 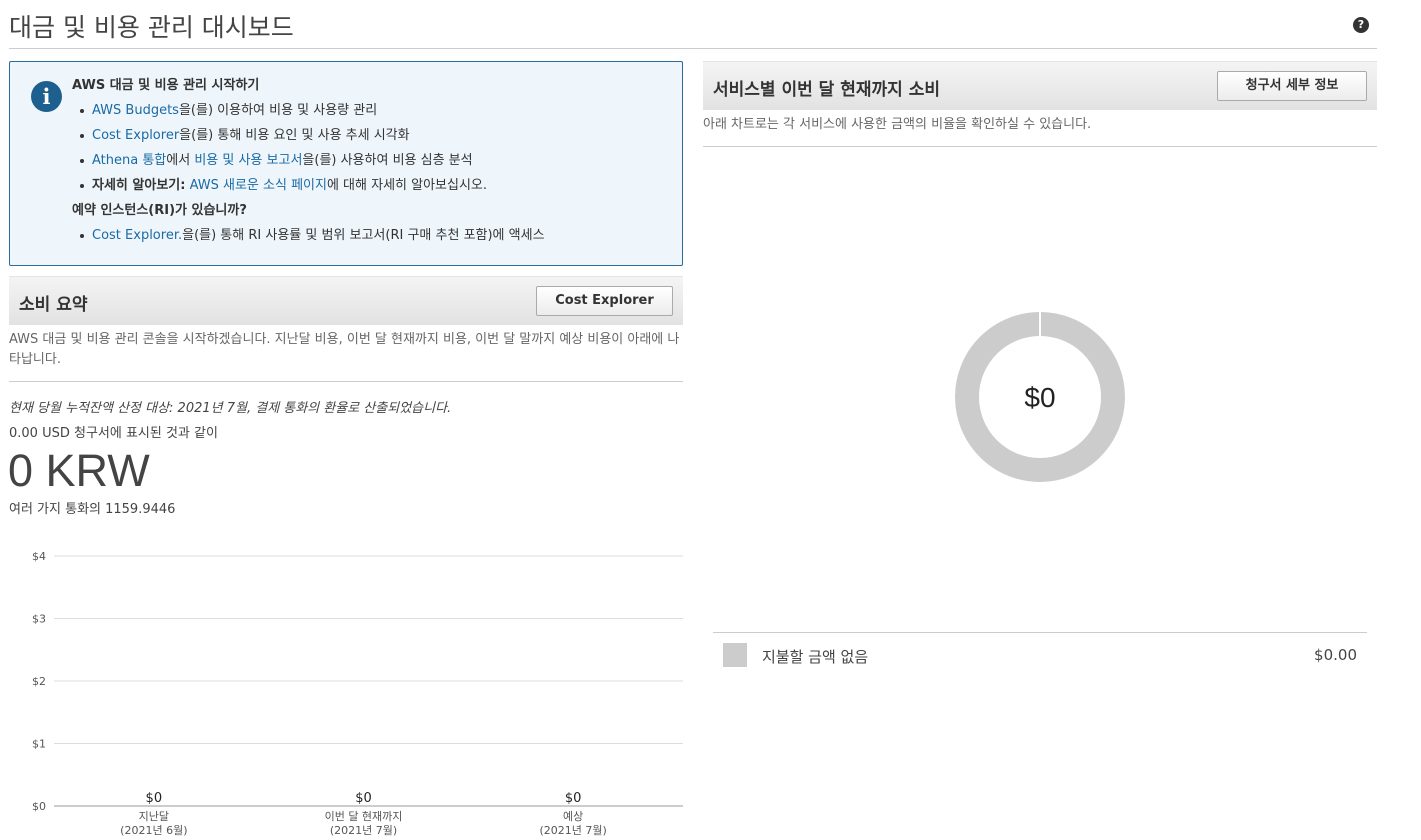 What do you see at coordinates (407, 185) in the screenshot?
I see `list-item-text: 에 대해 자세히 알아보십시오.` at bounding box center [407, 185].